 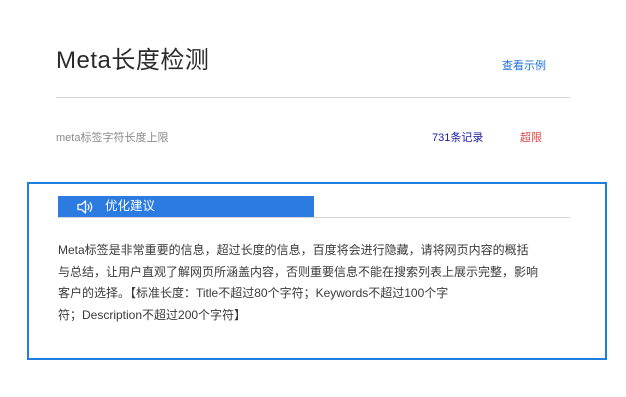 What do you see at coordinates (524, 65) in the screenshot?
I see `view-examples-link: 查看示例` at bounding box center [524, 65].